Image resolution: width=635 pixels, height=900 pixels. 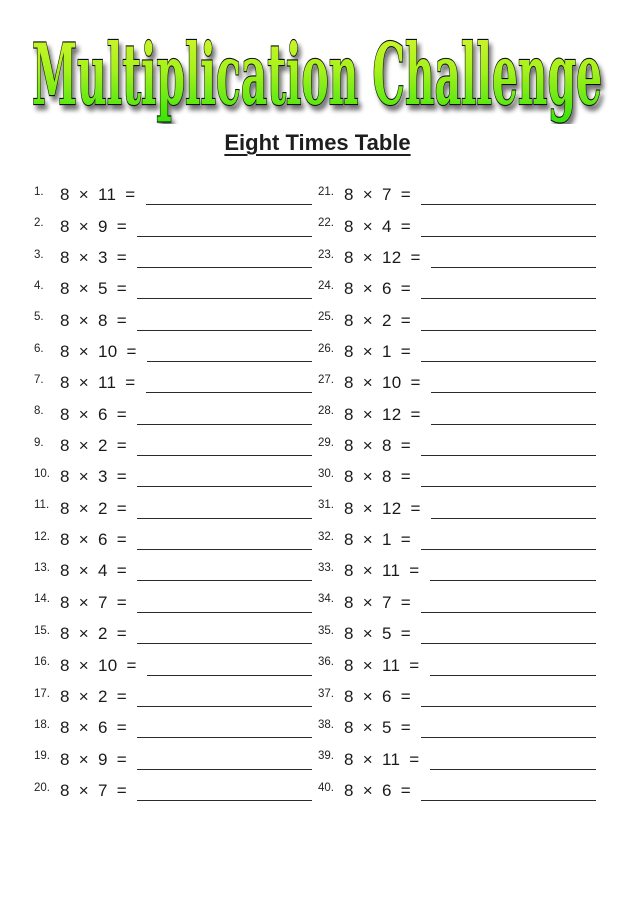 What do you see at coordinates (42, 693) in the screenshot?
I see `problem-number: 17.` at bounding box center [42, 693].